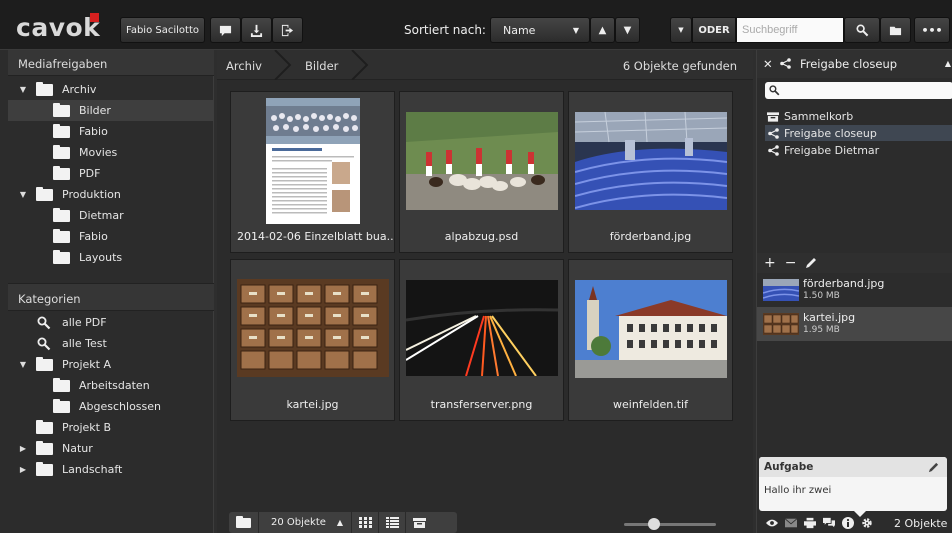  What do you see at coordinates (481, 161) in the screenshot?
I see `parade-thumbnail` at bounding box center [481, 161].